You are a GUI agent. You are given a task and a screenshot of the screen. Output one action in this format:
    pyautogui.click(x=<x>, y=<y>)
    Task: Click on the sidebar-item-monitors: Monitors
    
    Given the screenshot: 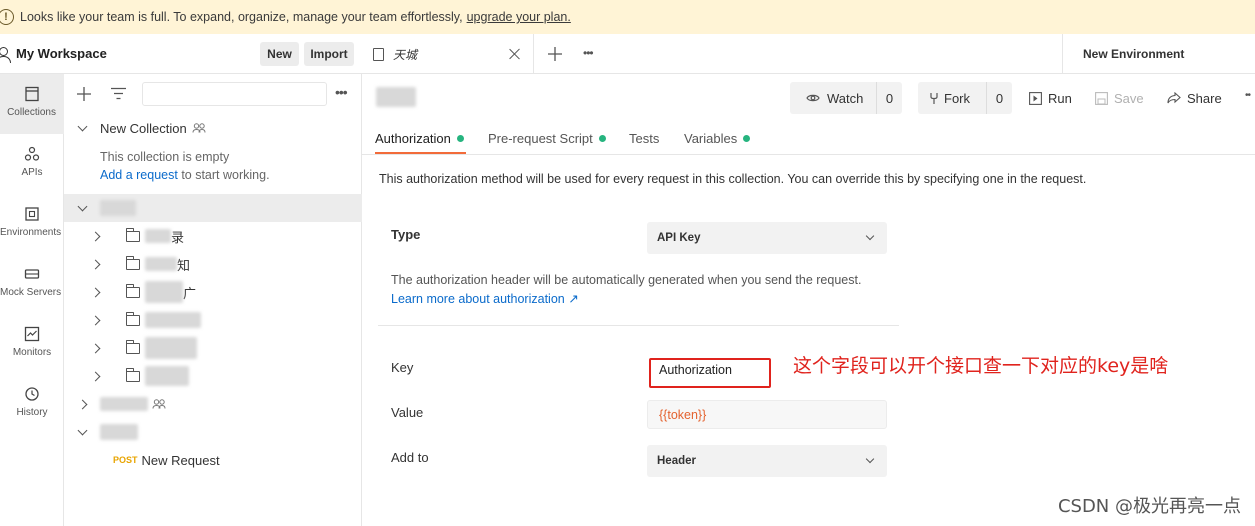 What is the action you would take?
    pyautogui.click(x=32, y=344)
    